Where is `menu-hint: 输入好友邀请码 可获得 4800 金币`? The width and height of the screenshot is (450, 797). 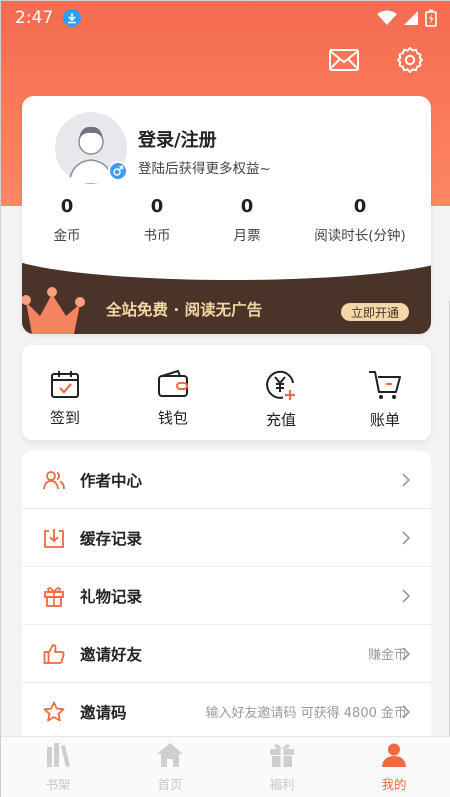 menu-hint: 输入好友邀请码 可获得 4800 金币 is located at coordinates (306, 713).